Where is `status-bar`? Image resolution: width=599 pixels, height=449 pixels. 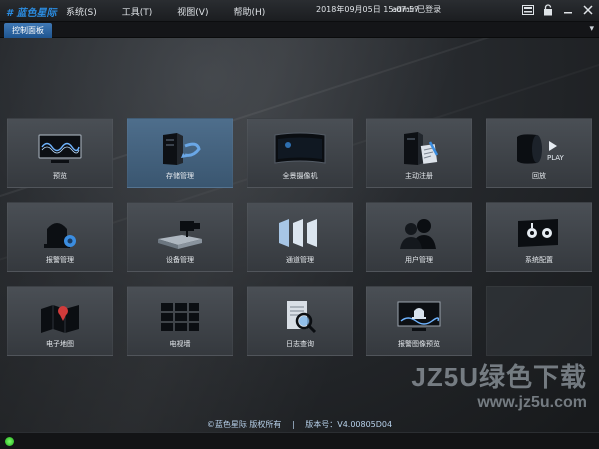
status-bar is located at coordinates (299, 440).